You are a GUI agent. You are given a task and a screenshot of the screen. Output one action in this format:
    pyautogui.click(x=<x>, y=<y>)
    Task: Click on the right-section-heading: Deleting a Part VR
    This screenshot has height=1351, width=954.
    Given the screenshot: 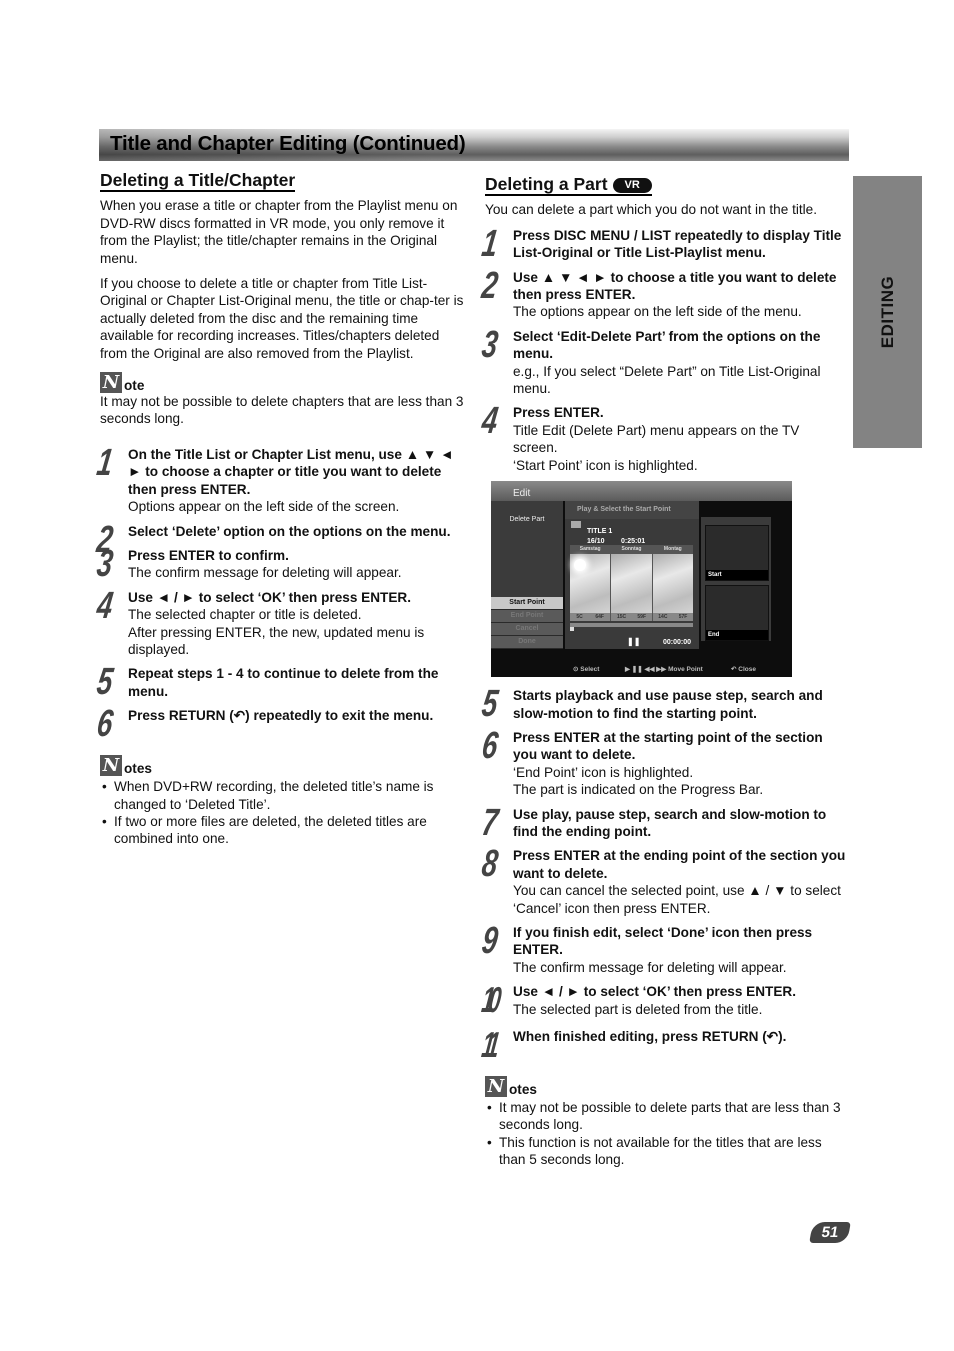 What is the action you would take?
    pyautogui.click(x=568, y=185)
    